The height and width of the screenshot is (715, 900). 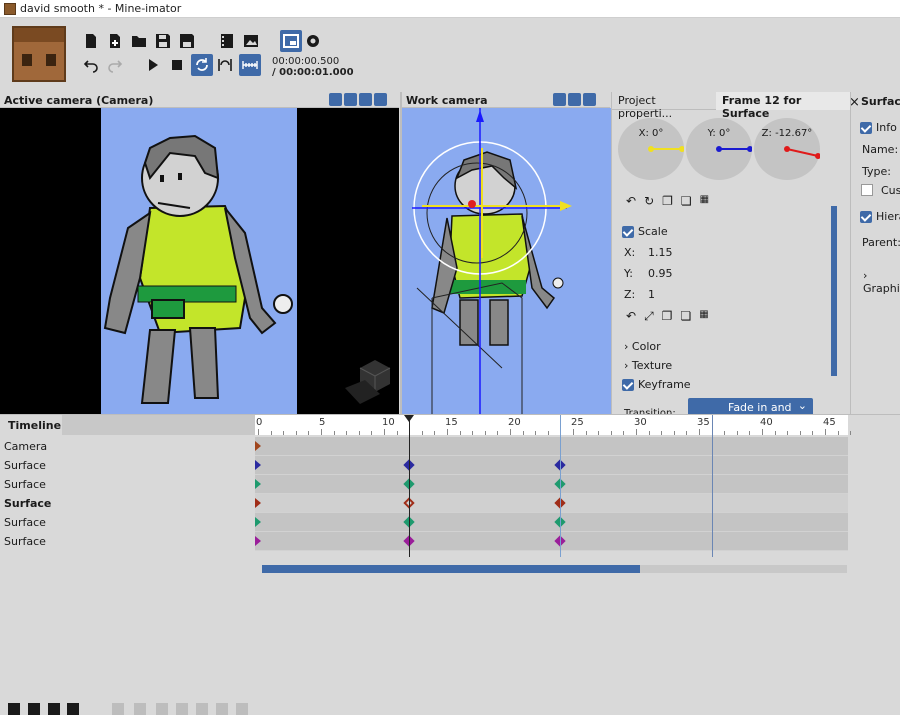 What do you see at coordinates (577, 422) in the screenshot?
I see `ruler-label: 25` at bounding box center [577, 422].